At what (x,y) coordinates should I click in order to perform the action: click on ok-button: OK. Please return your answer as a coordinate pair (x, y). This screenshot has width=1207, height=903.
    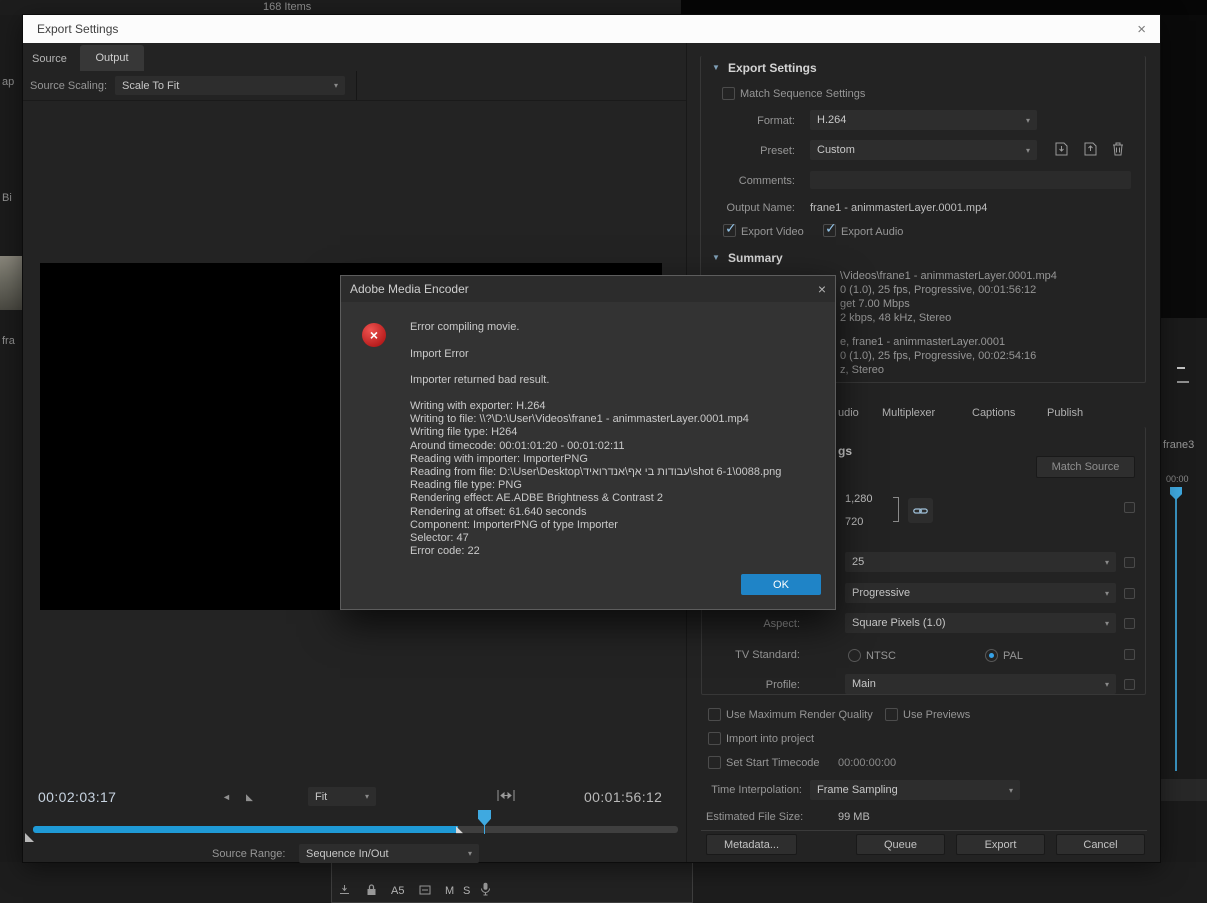
    Looking at the image, I should click on (781, 584).